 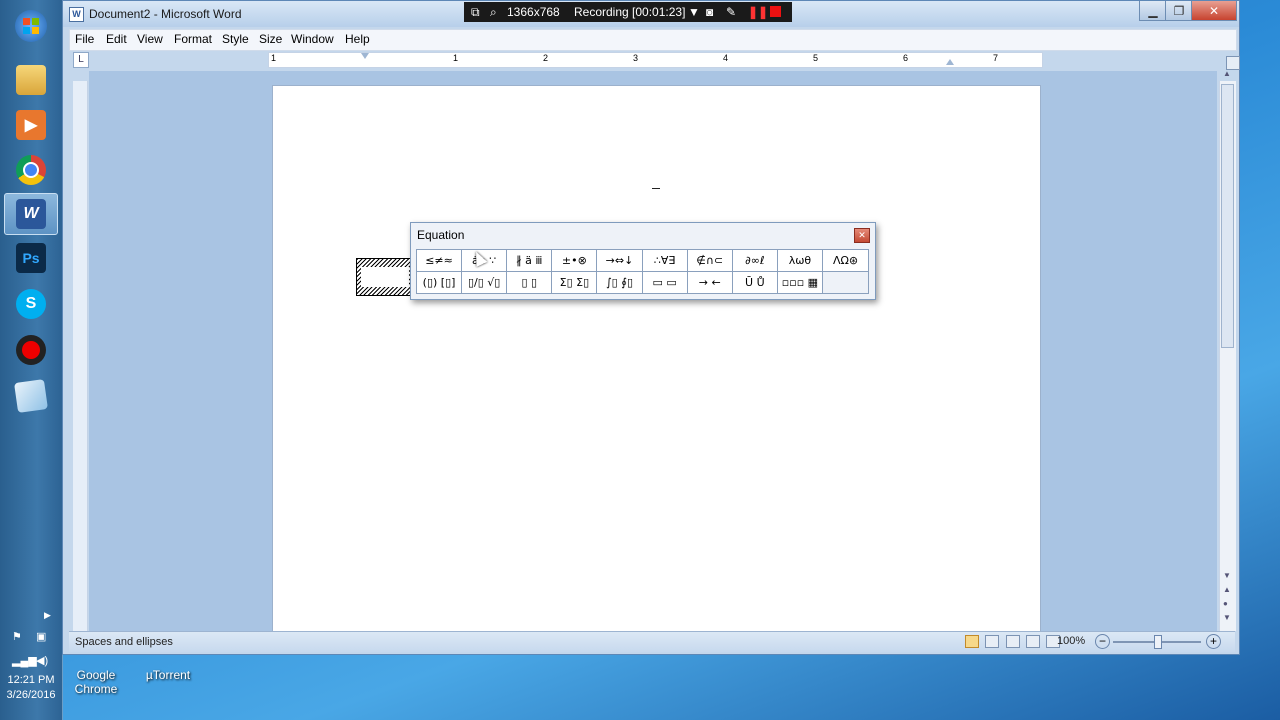 What do you see at coordinates (775, 11) in the screenshot?
I see `stop-icon` at bounding box center [775, 11].